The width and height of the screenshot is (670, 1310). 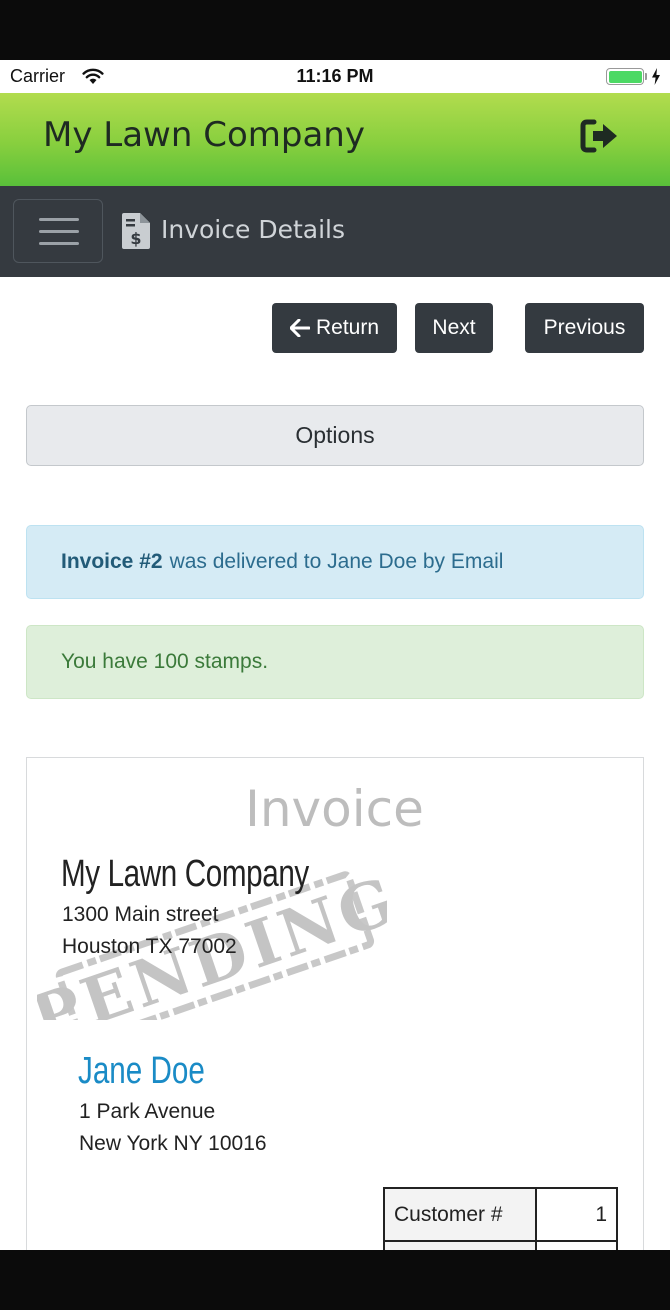 I want to click on top-bezel, so click(x=335, y=30).